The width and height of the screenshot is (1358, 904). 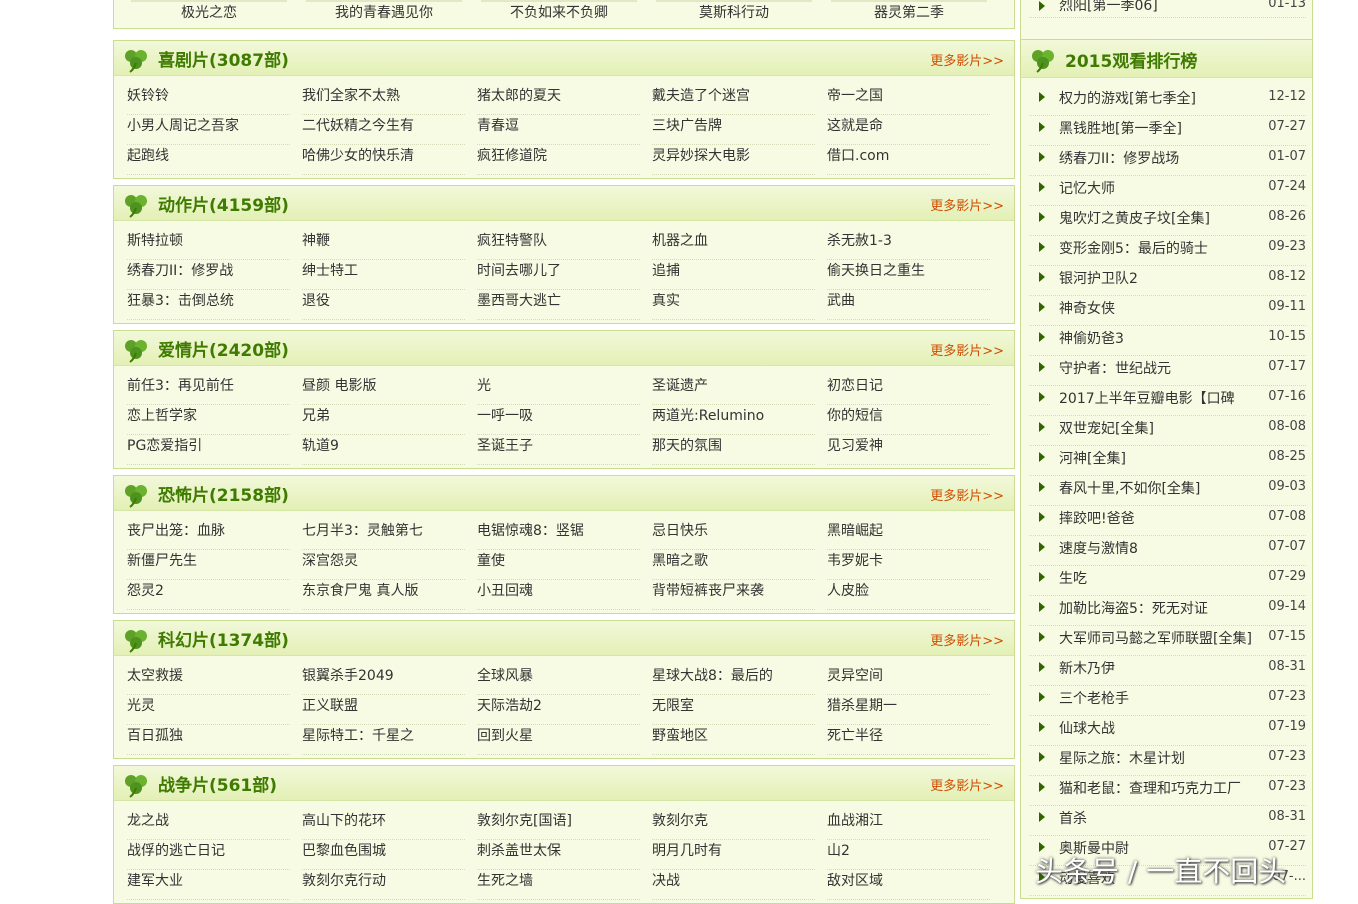 I want to click on movie-link: 敌对区域, so click(x=908, y=885).